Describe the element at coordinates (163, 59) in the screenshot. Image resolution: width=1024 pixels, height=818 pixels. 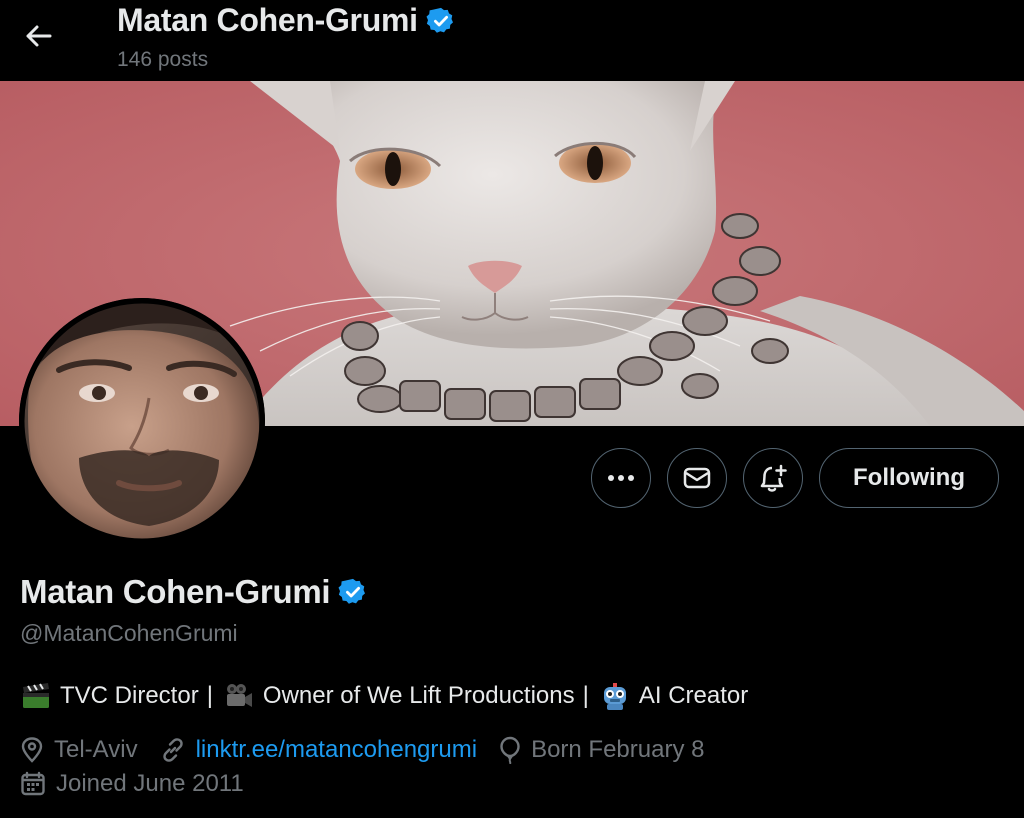
I see `post-count: 146 posts` at that location.